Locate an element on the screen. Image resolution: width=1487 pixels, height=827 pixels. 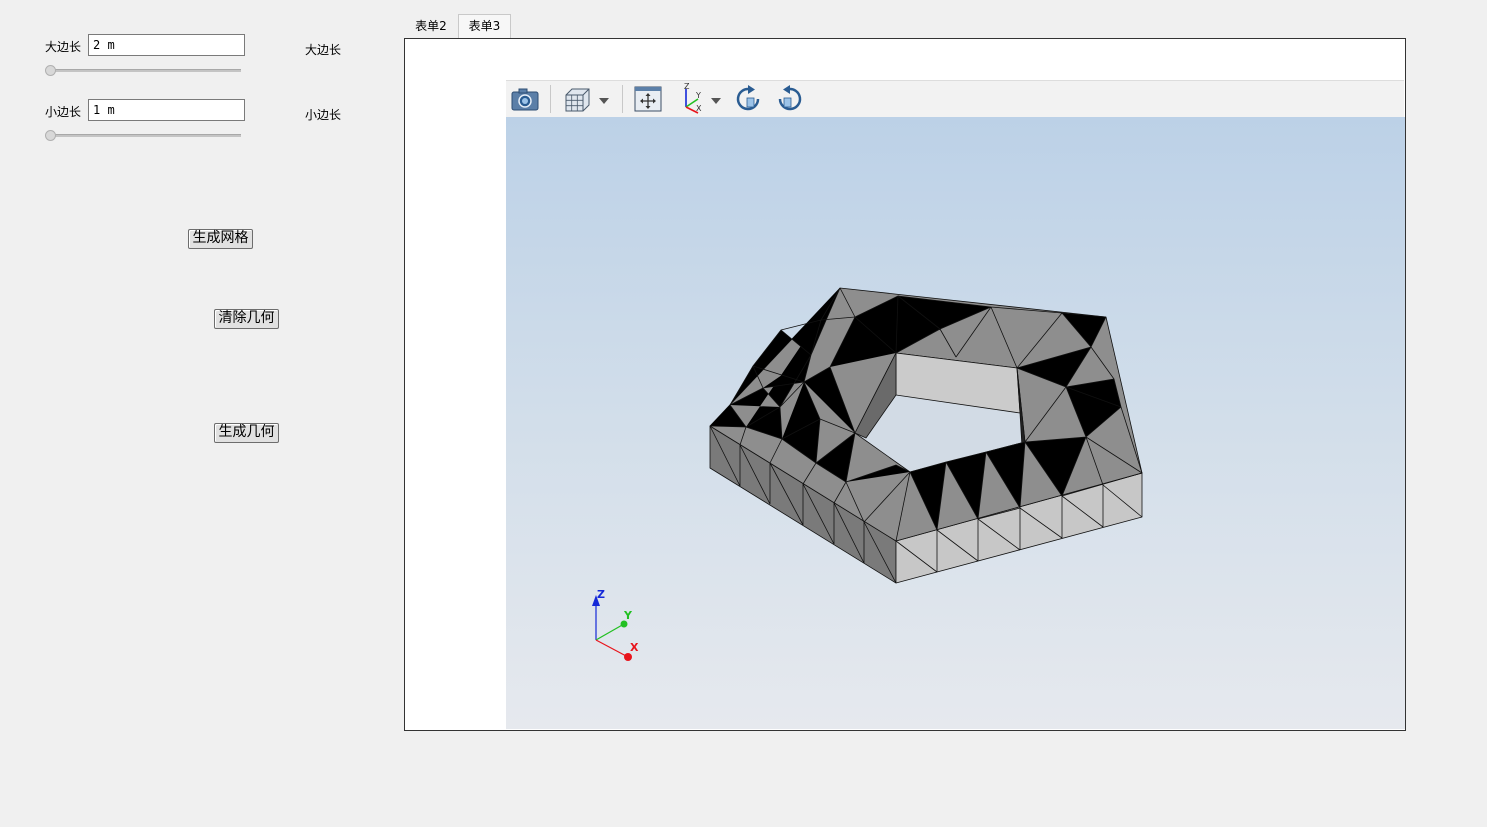
generate-geometry-button: 生成几何 is located at coordinates (246, 433).